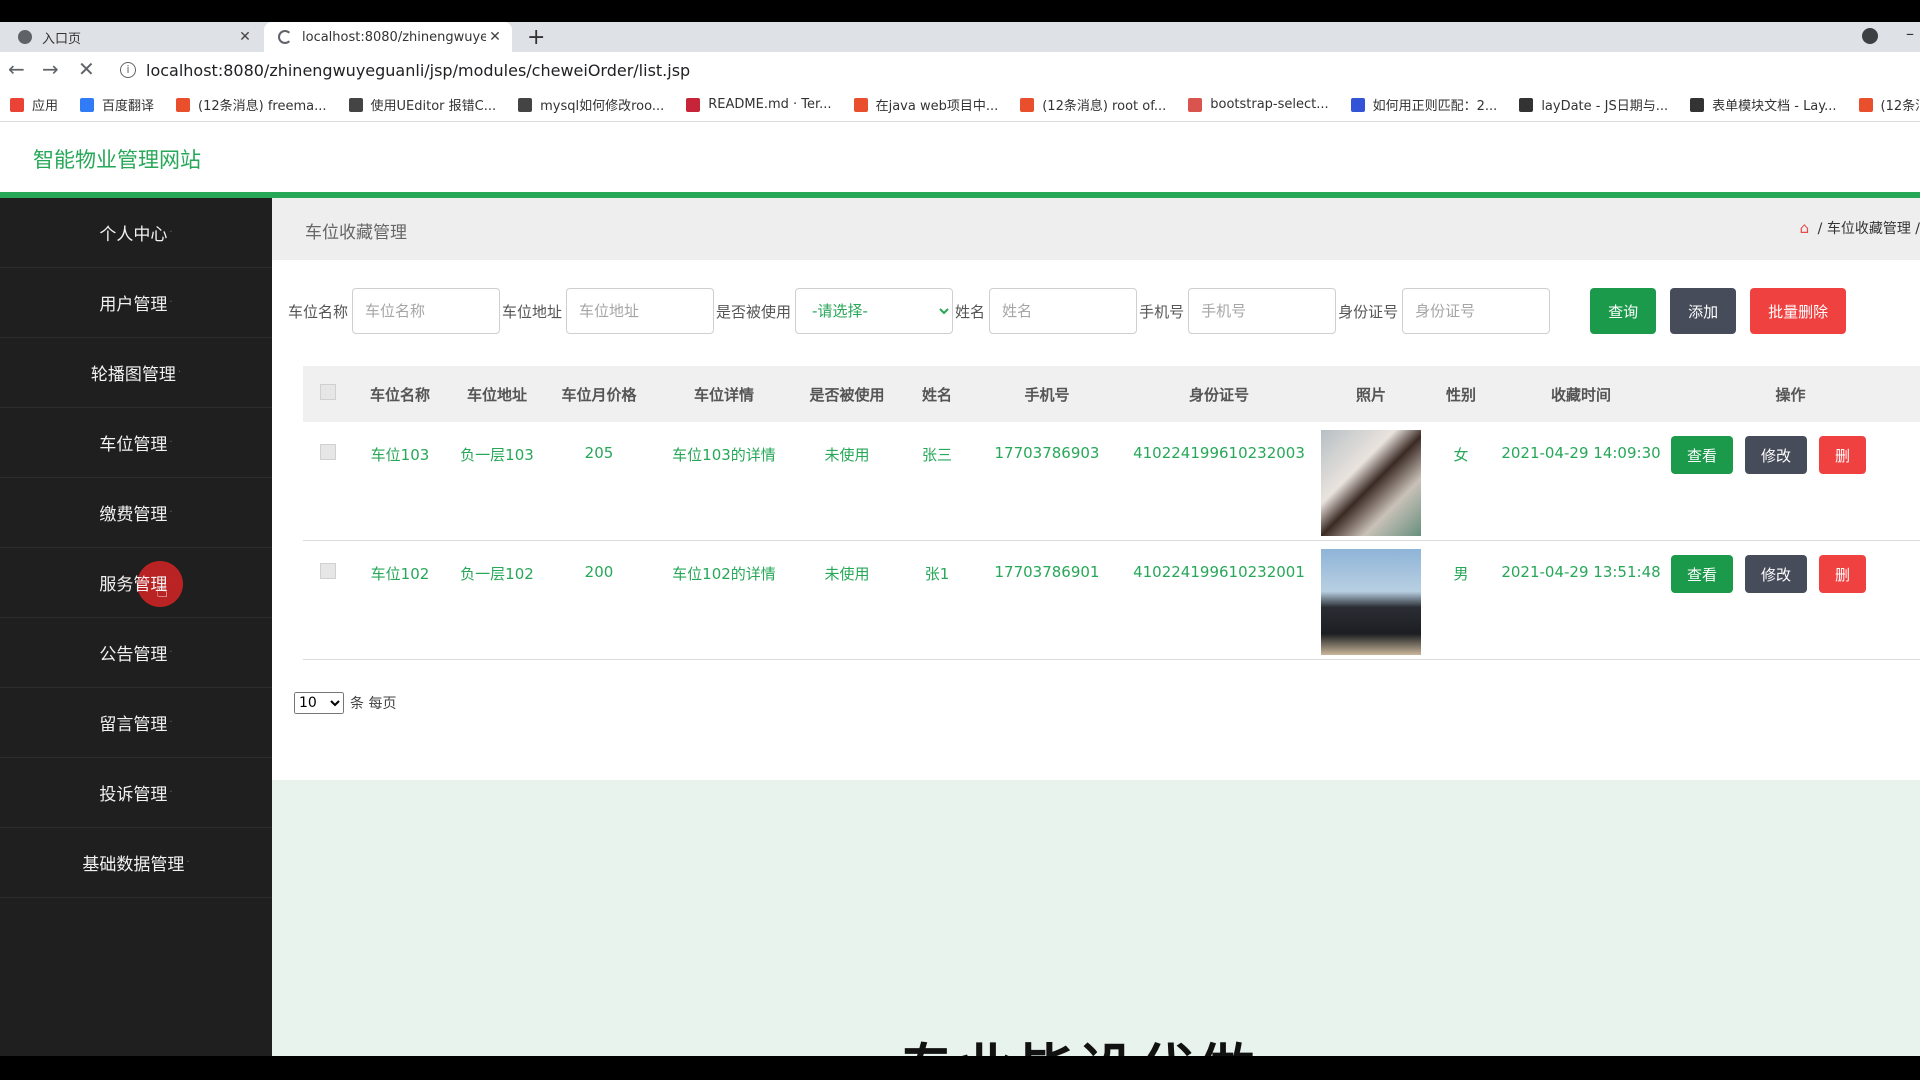  I want to click on row-actions: 查看 修改删, so click(1790, 574).